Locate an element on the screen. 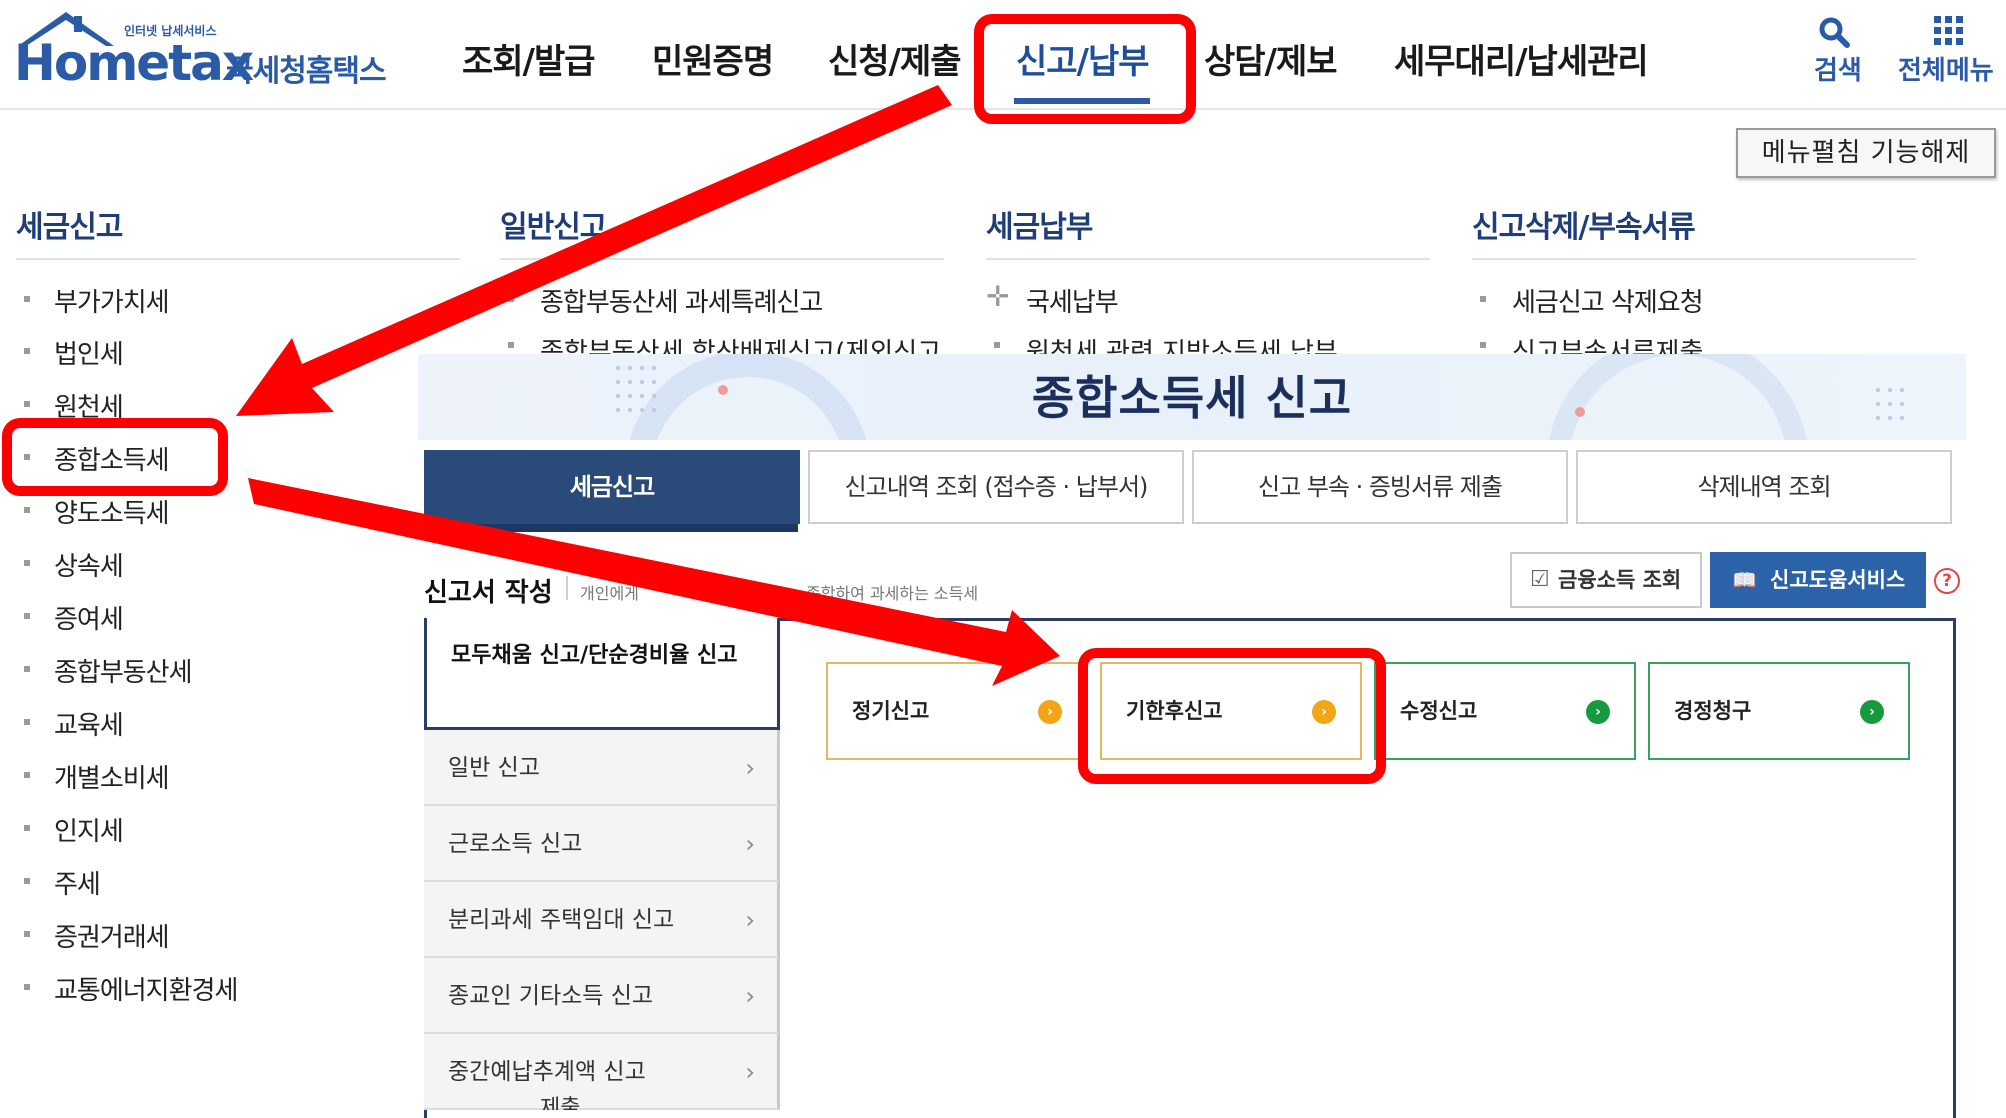 Image resolution: width=2006 pixels, height=1118 pixels. form-section-title: 신고서 작성 is located at coordinates (488, 593).